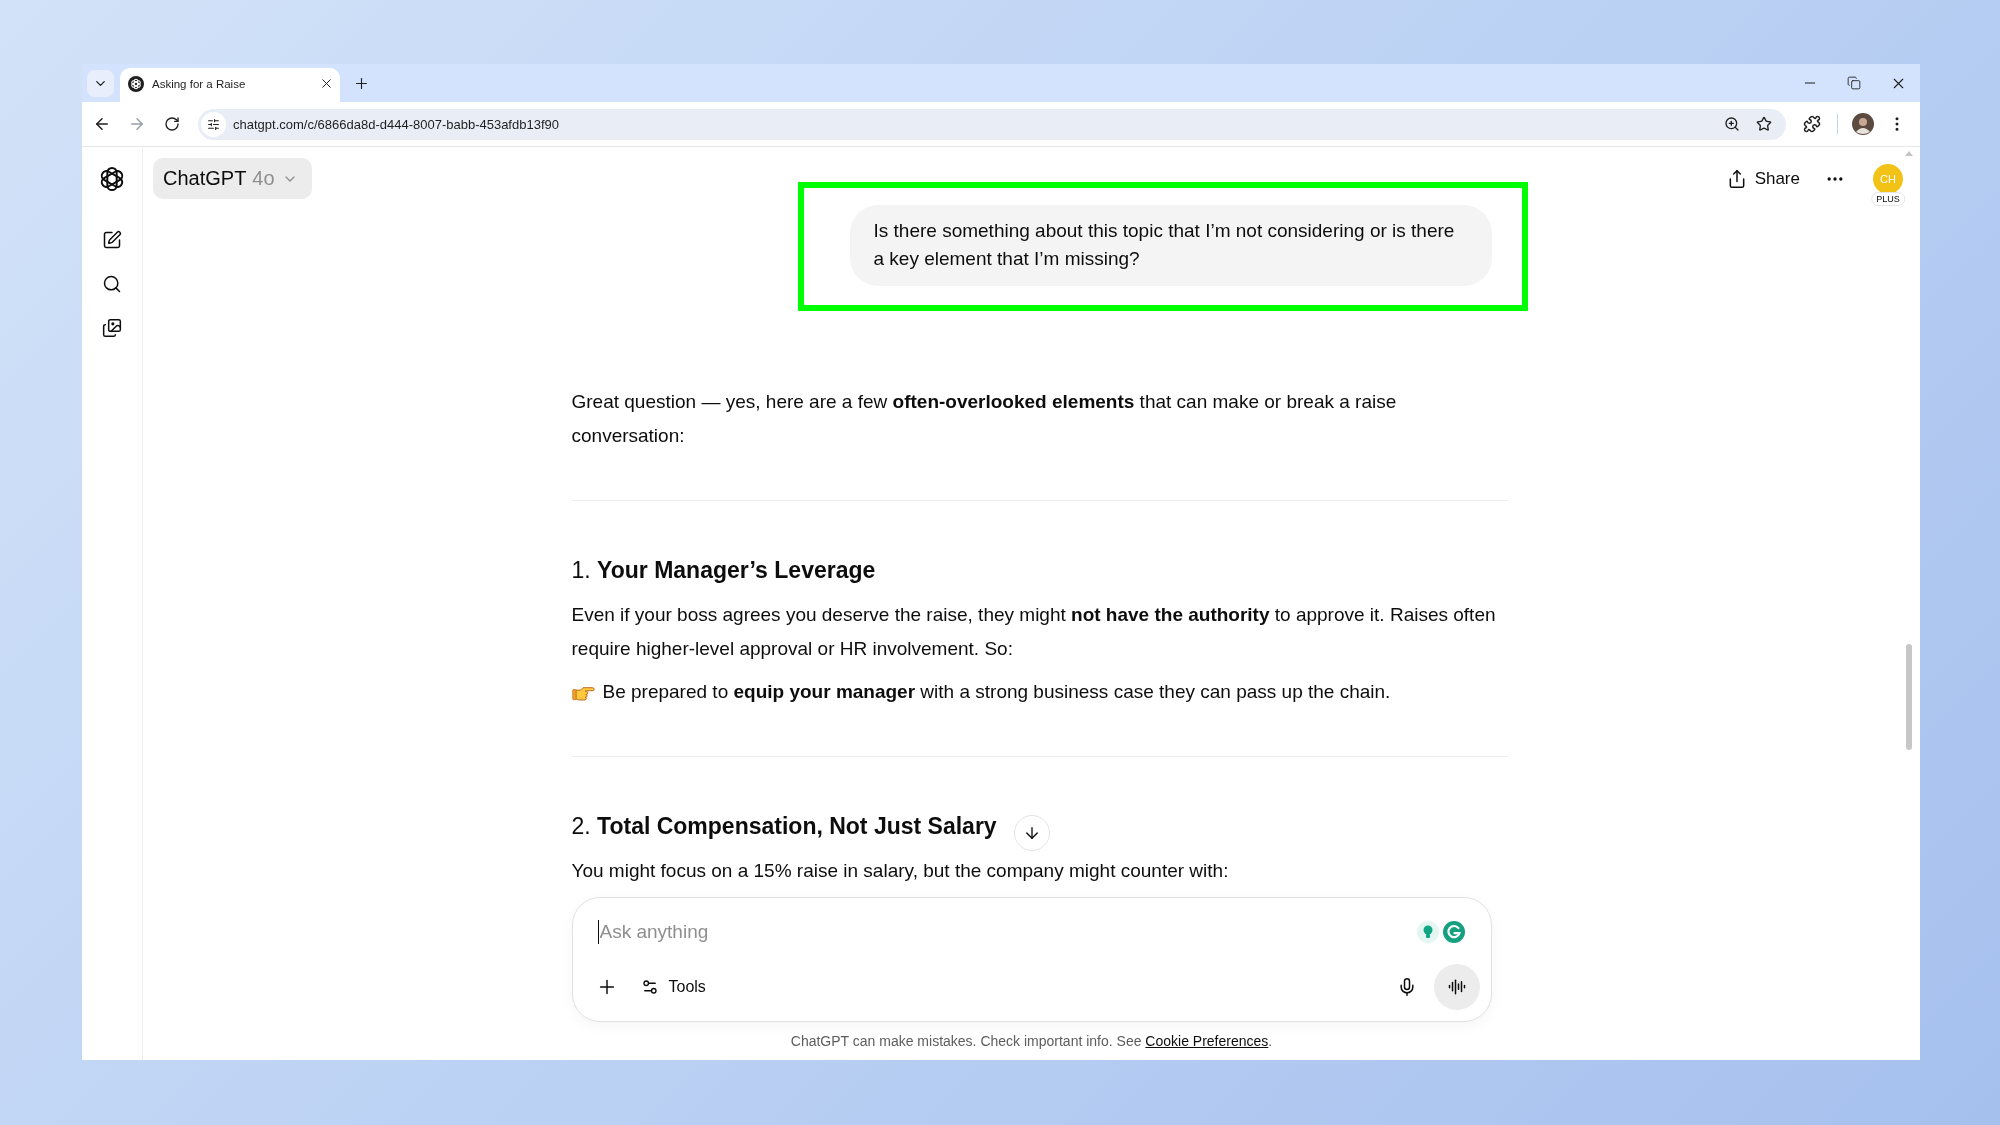  I want to click on puzzle-icon, so click(1812, 124).